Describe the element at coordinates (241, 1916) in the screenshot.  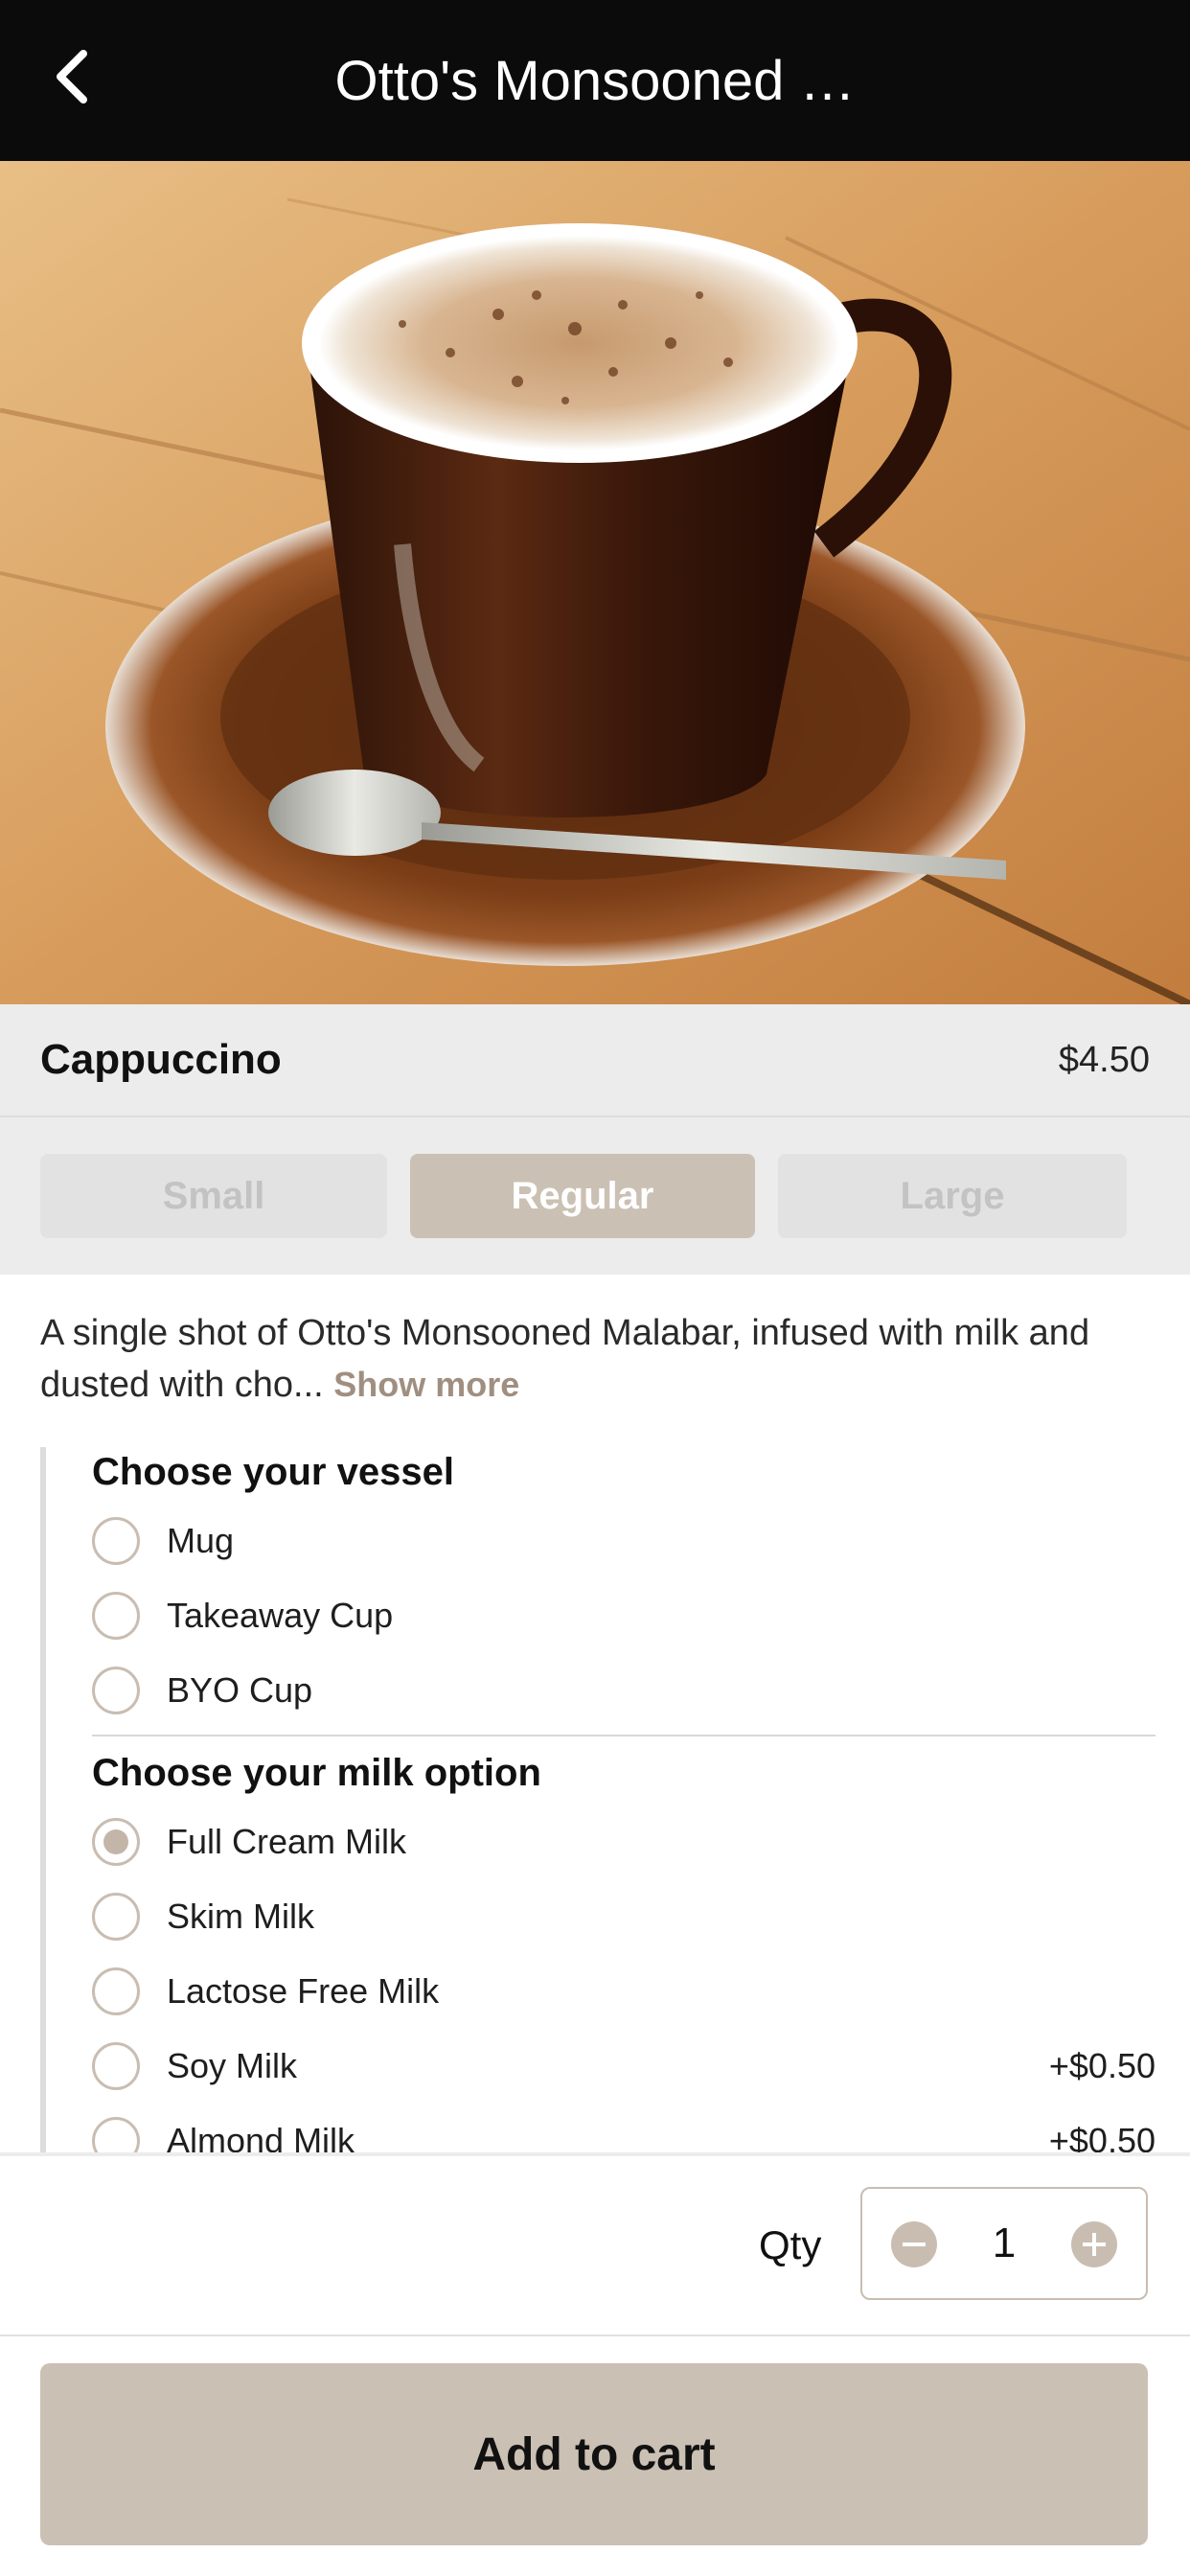
I see `option-label: Skim Milk` at that location.